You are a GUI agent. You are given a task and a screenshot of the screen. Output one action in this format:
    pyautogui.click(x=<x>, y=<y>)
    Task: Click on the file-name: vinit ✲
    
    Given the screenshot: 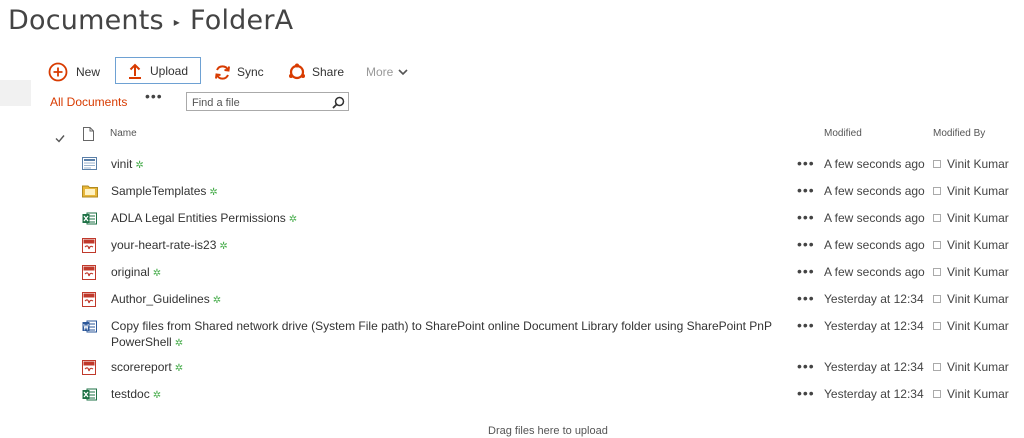 What is the action you would take?
    pyautogui.click(x=127, y=164)
    